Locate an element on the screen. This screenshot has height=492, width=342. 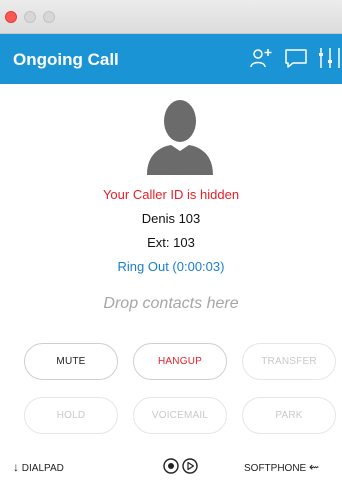
hold-button: HOLD is located at coordinates (71, 415).